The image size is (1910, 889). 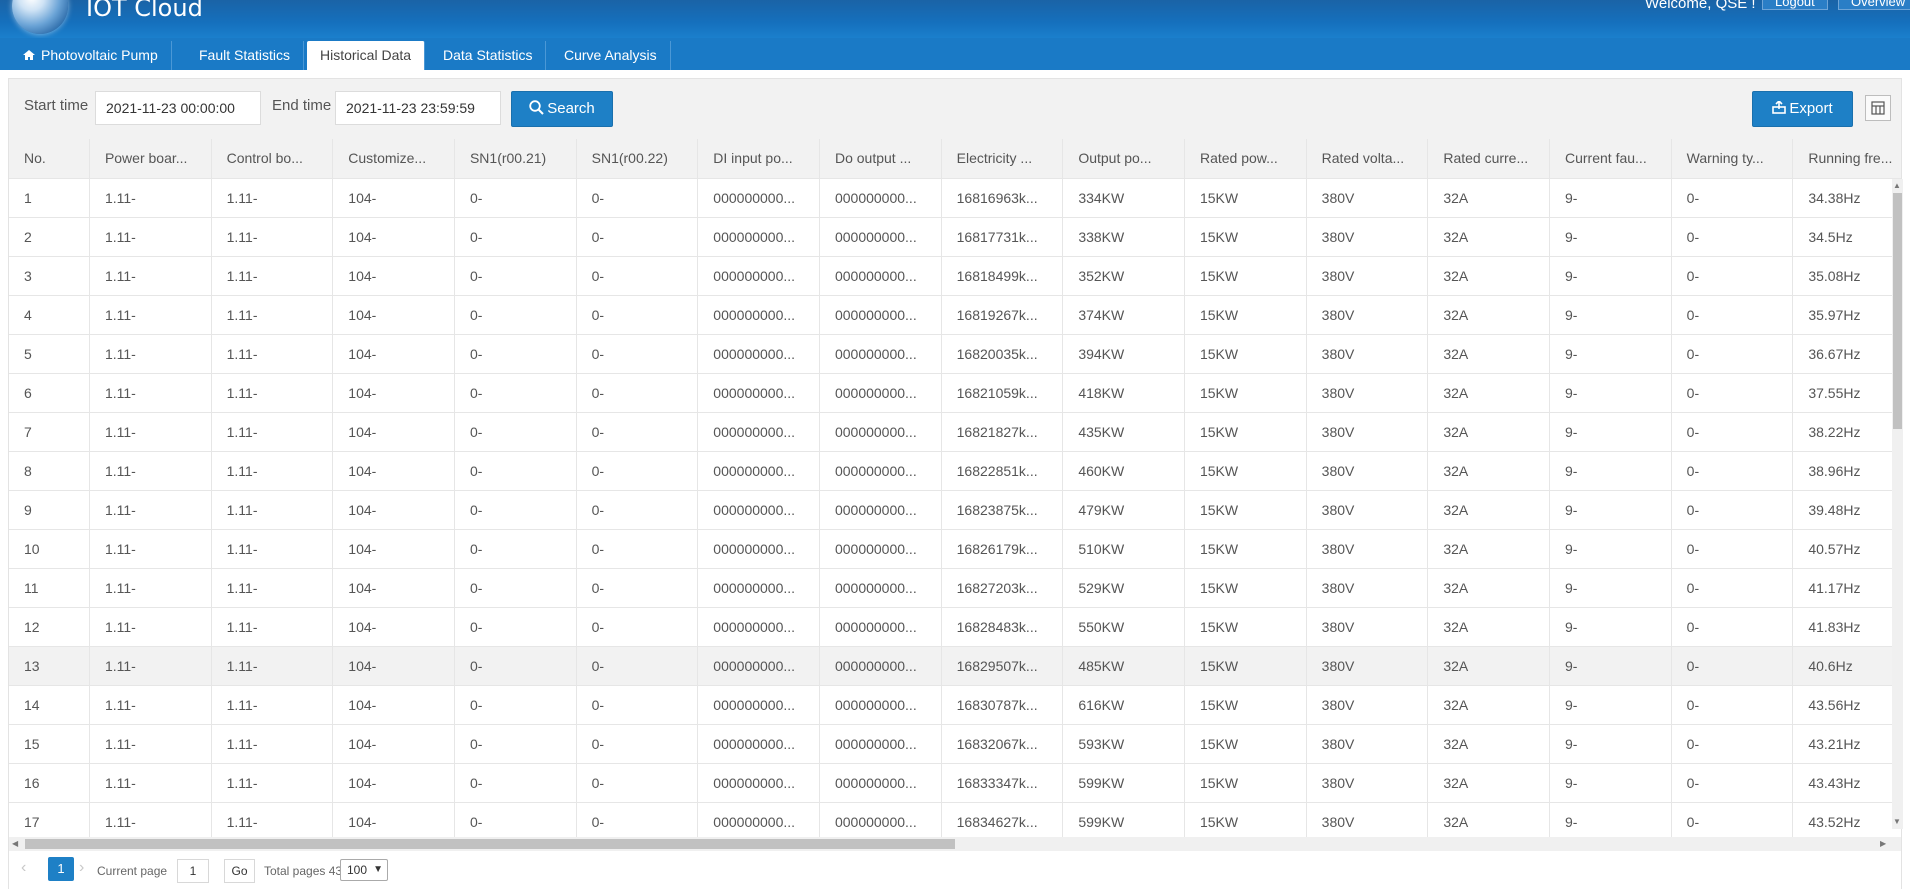 I want to click on tab-historical-data: Historical Data, so click(x=366, y=55).